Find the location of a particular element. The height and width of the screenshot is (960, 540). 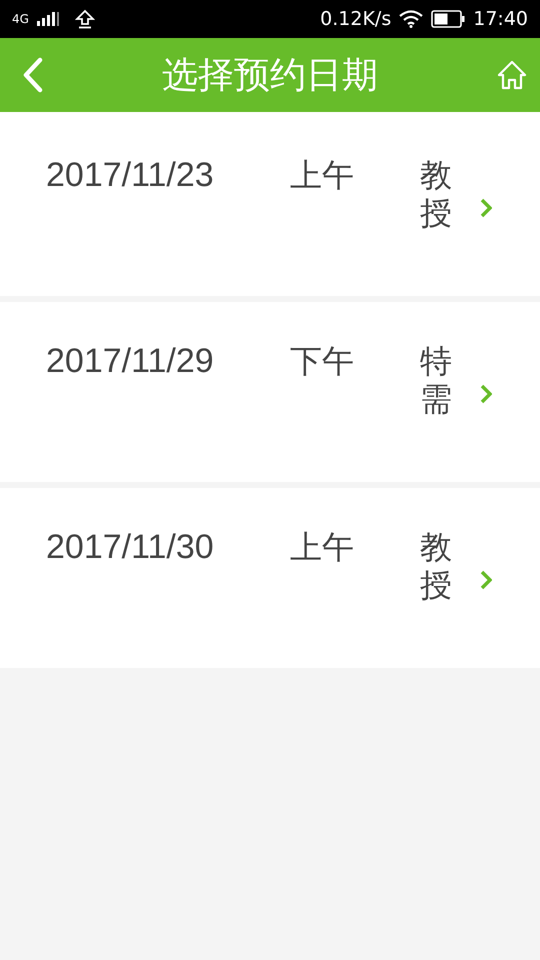

slot-date: 2017/11/23 is located at coordinates (130, 175).